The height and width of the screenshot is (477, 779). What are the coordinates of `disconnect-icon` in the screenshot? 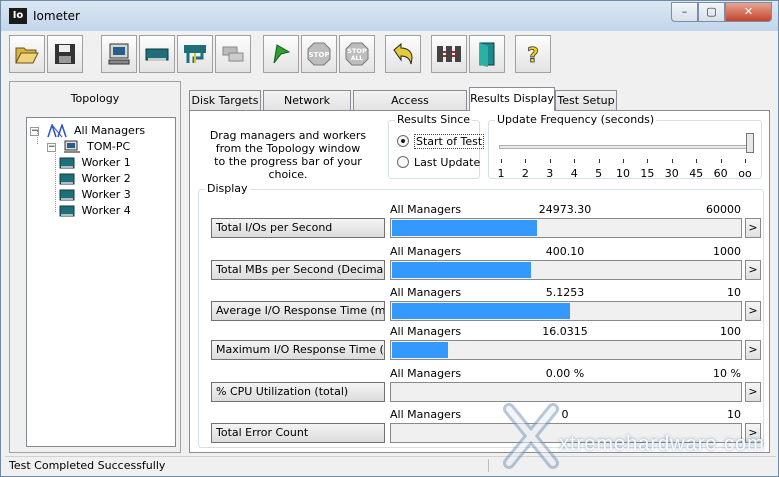 It's located at (233, 54).